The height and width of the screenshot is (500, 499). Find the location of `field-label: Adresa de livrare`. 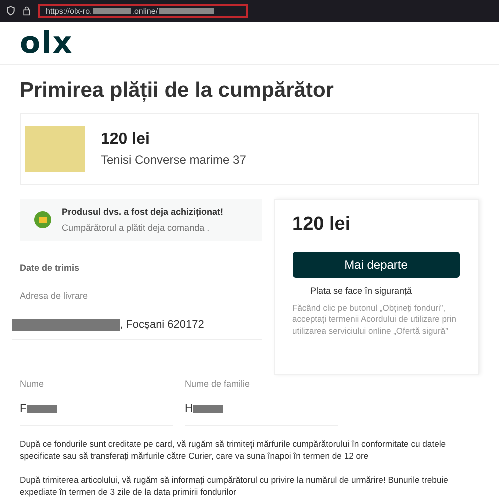

field-label: Adresa de livrare is located at coordinates (55, 296).